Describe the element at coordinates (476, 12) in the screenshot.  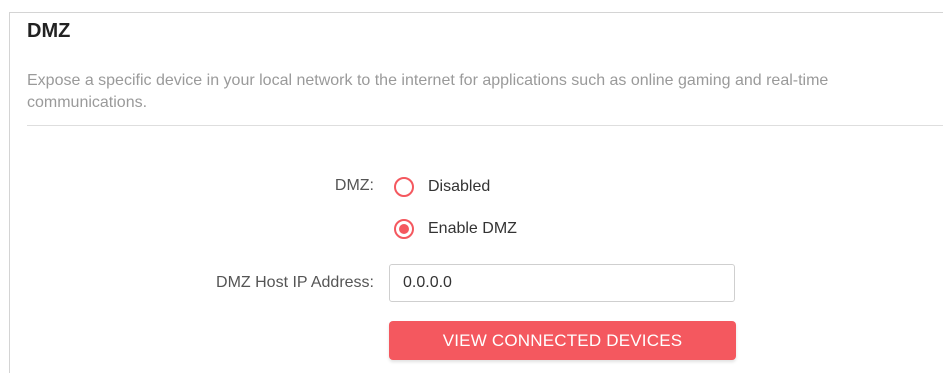
I see `top-divider` at that location.